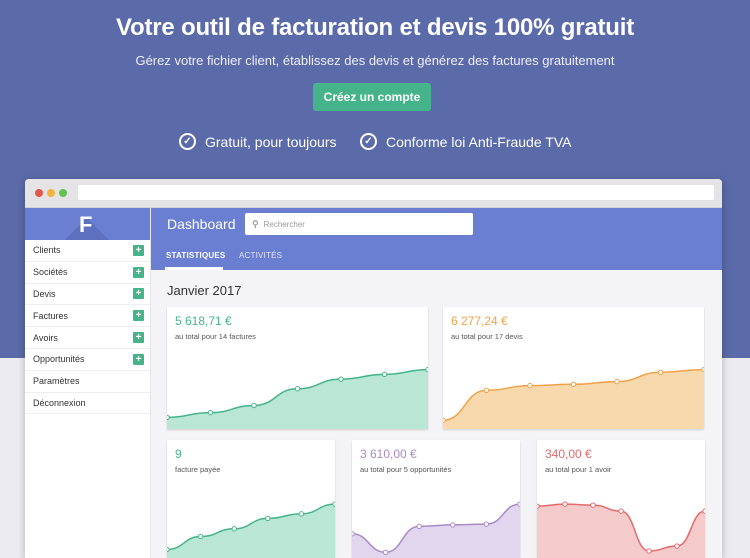 The width and height of the screenshot is (750, 558). Describe the element at coordinates (479, 321) in the screenshot. I see `stat-amount: 6 277,24 €` at that location.